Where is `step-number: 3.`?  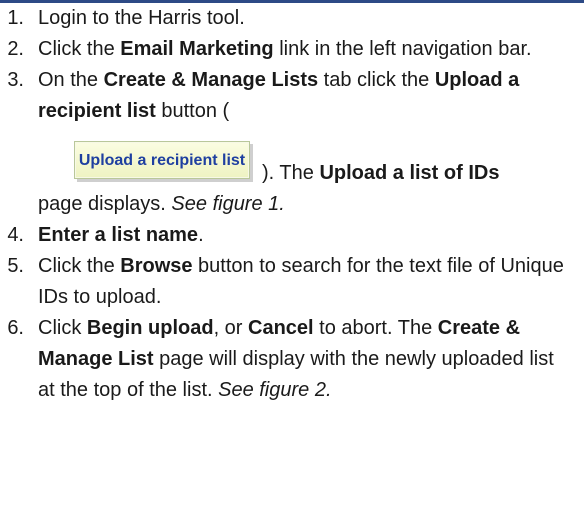 step-number: 3. is located at coordinates (15, 80).